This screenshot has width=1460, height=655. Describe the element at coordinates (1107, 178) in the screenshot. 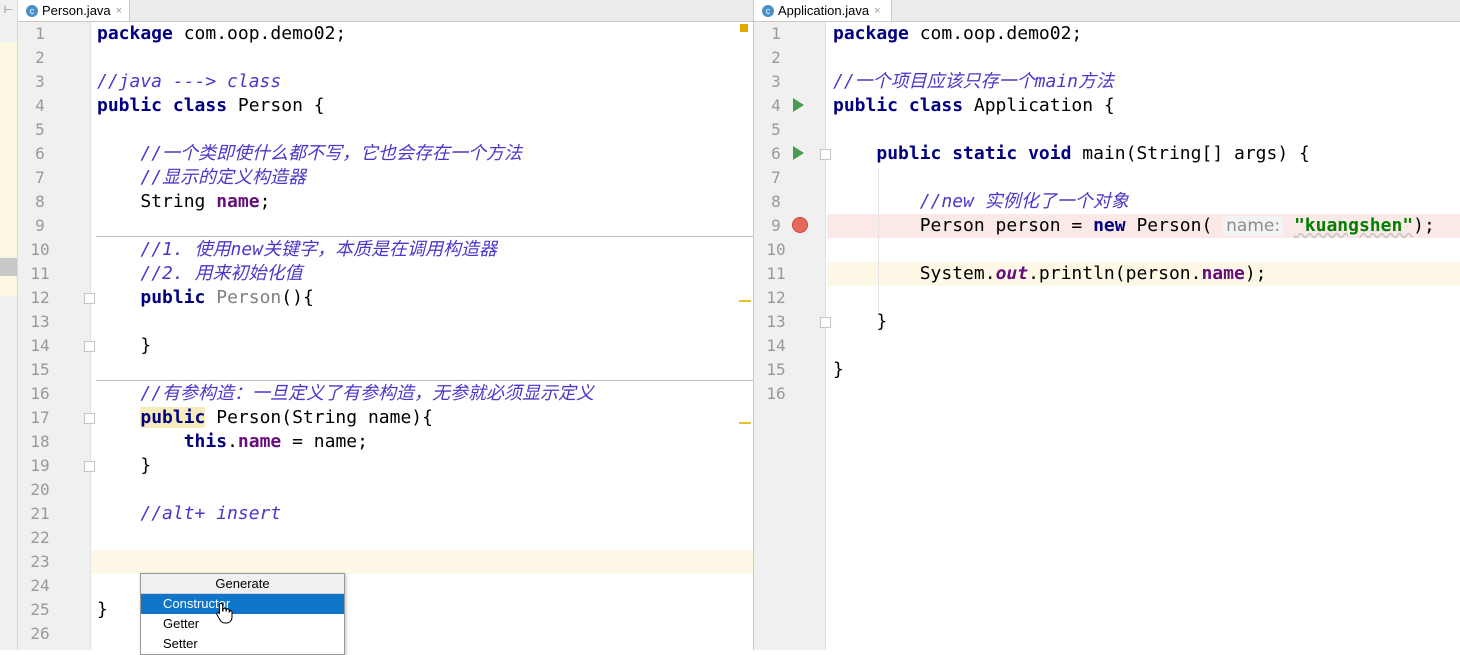

I see `code-line: 7` at that location.